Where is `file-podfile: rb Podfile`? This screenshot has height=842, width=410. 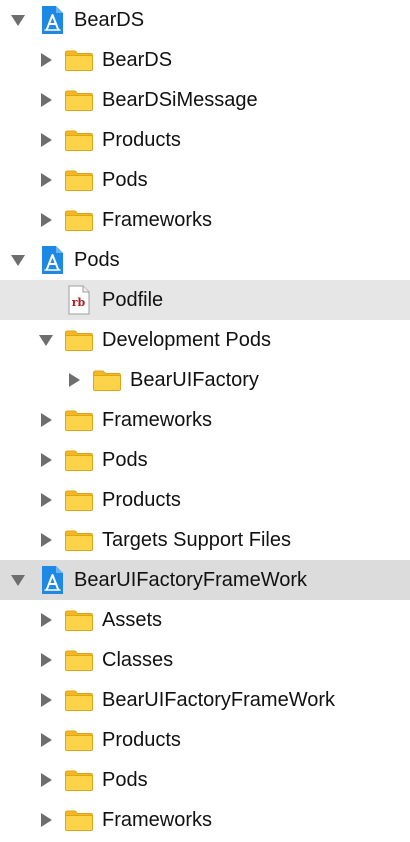 file-podfile: rb Podfile is located at coordinates (205, 300).